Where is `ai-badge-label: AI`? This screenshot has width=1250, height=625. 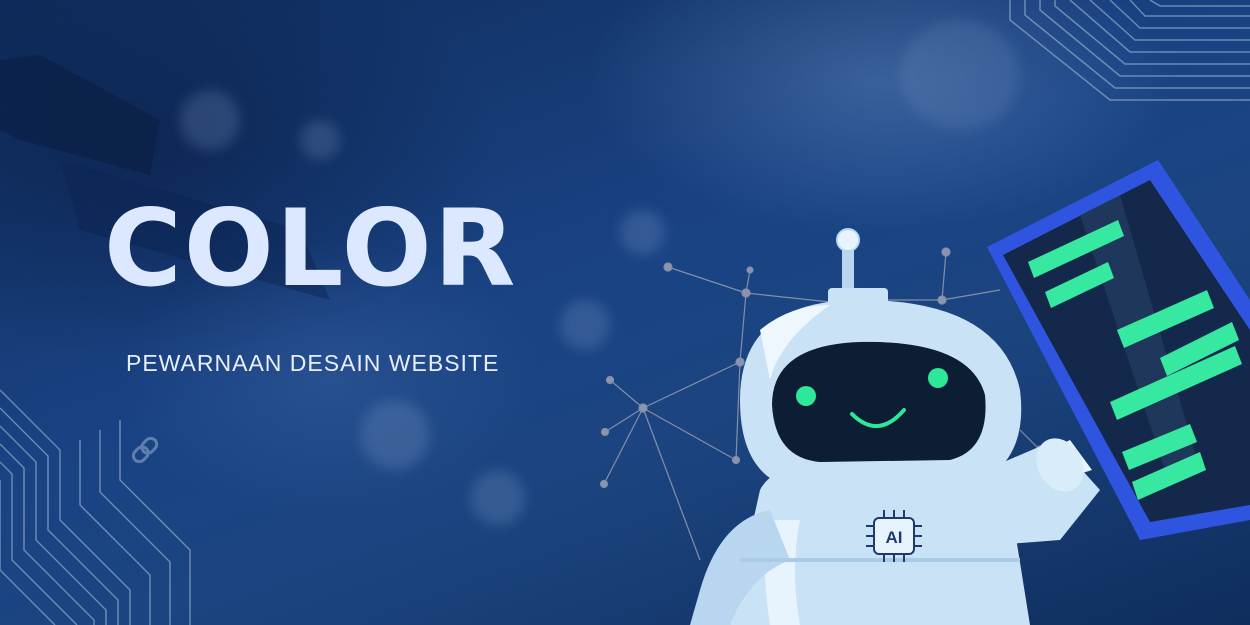 ai-badge-label: AI is located at coordinates (894, 537).